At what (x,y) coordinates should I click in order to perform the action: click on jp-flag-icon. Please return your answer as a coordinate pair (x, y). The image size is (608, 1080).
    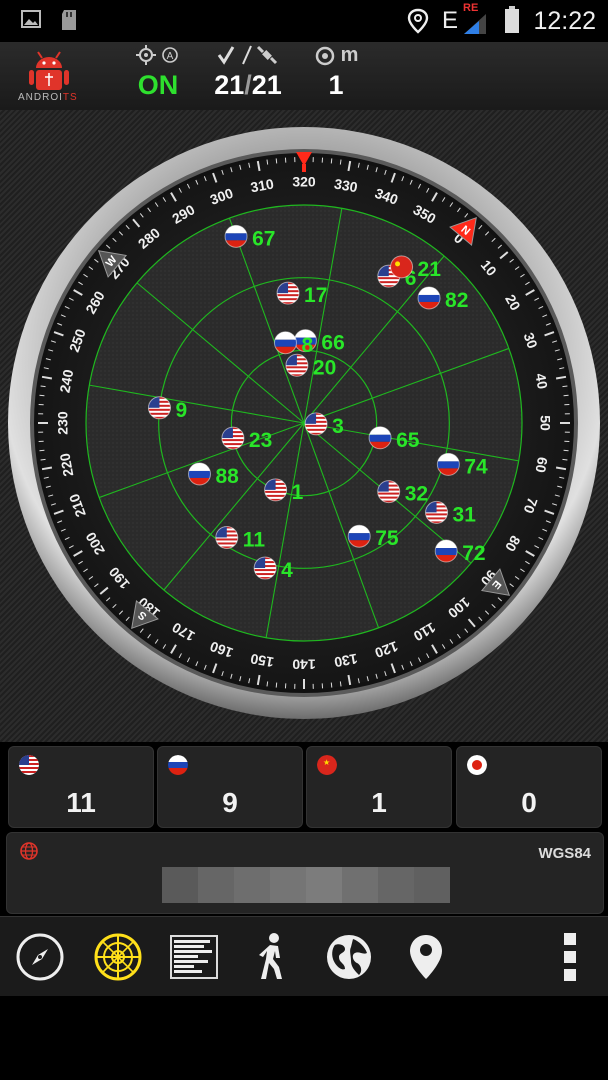
    Looking at the image, I should click on (477, 765).